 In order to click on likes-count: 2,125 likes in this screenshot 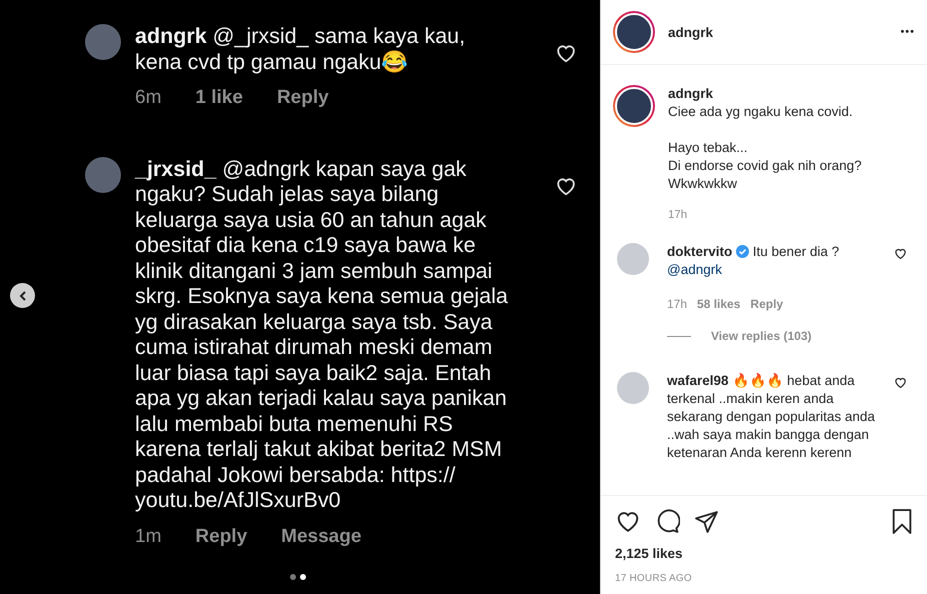, I will do `click(764, 553)`.